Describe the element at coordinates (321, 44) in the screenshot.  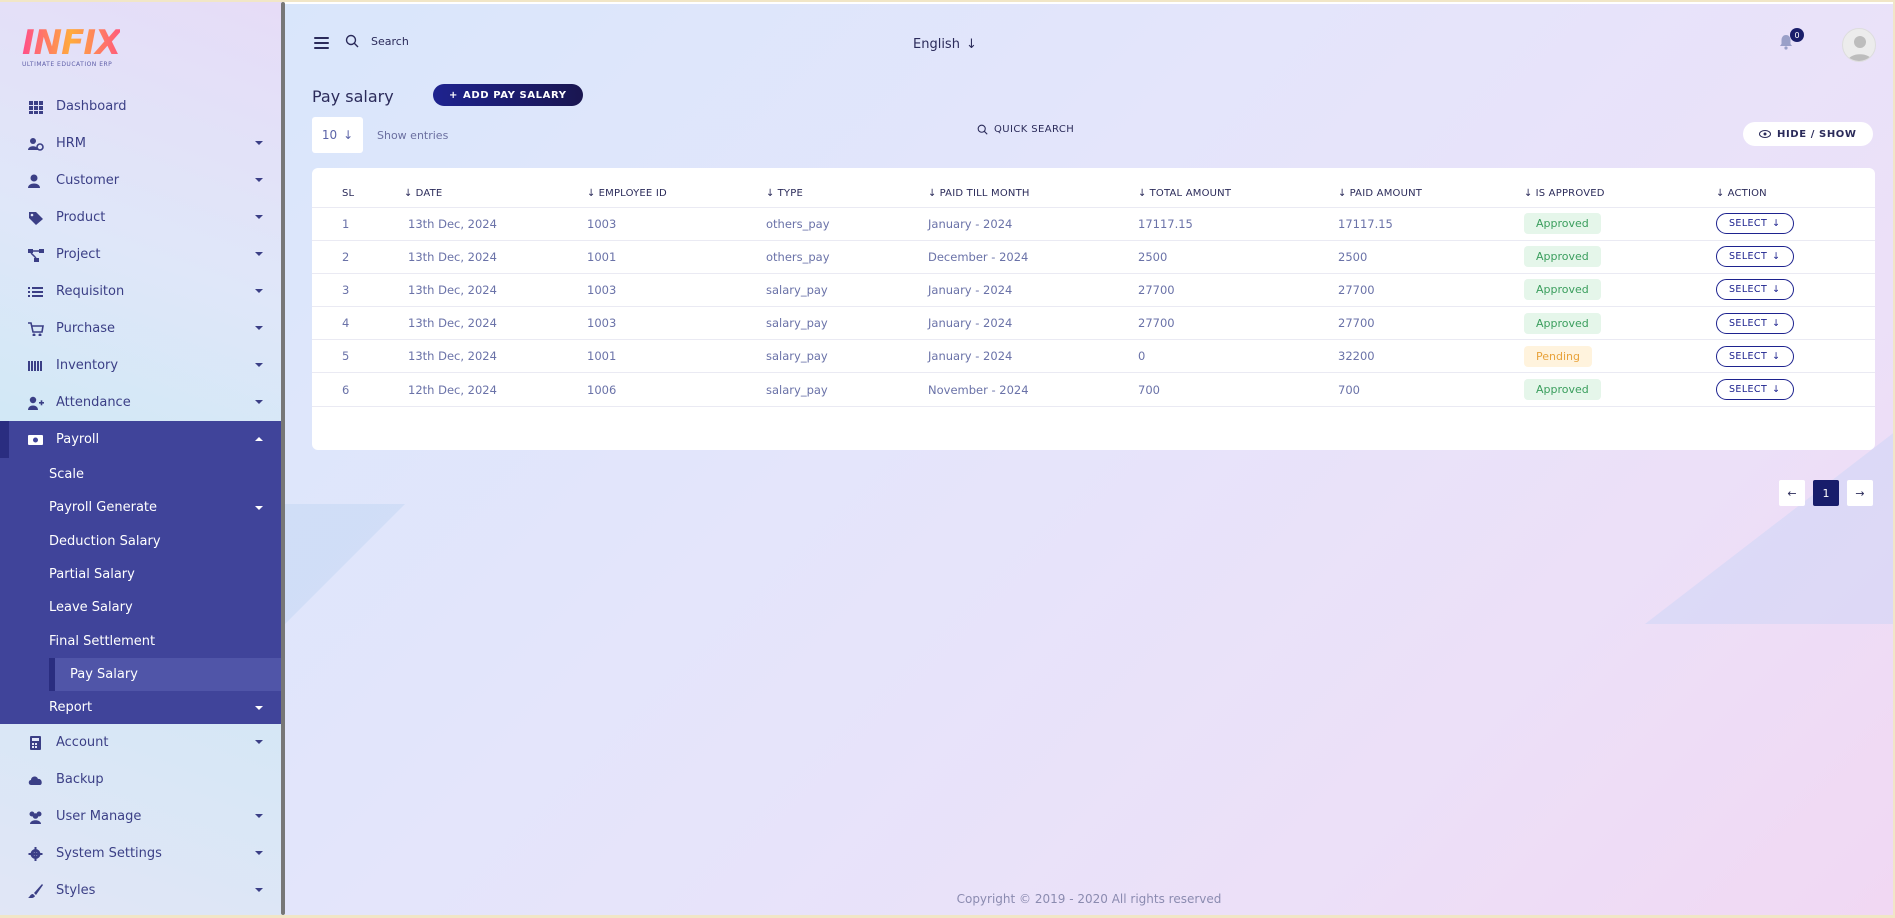
I see `menu-toggle-icon` at that location.